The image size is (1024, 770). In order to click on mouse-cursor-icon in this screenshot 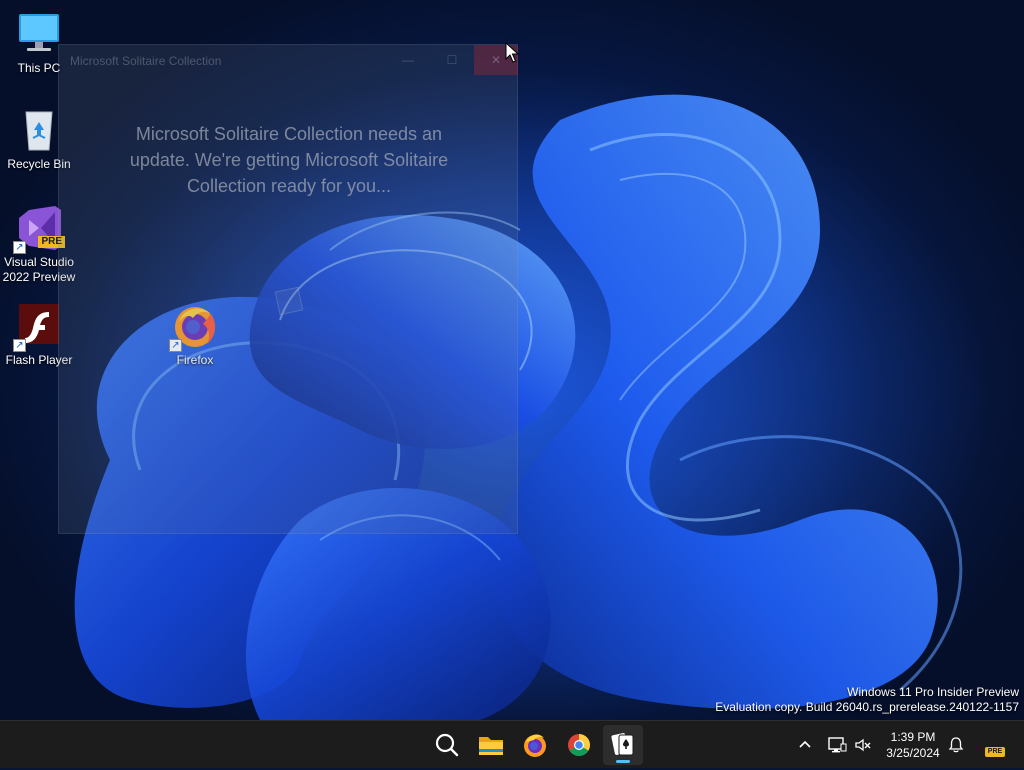, I will do `click(512, 55)`.